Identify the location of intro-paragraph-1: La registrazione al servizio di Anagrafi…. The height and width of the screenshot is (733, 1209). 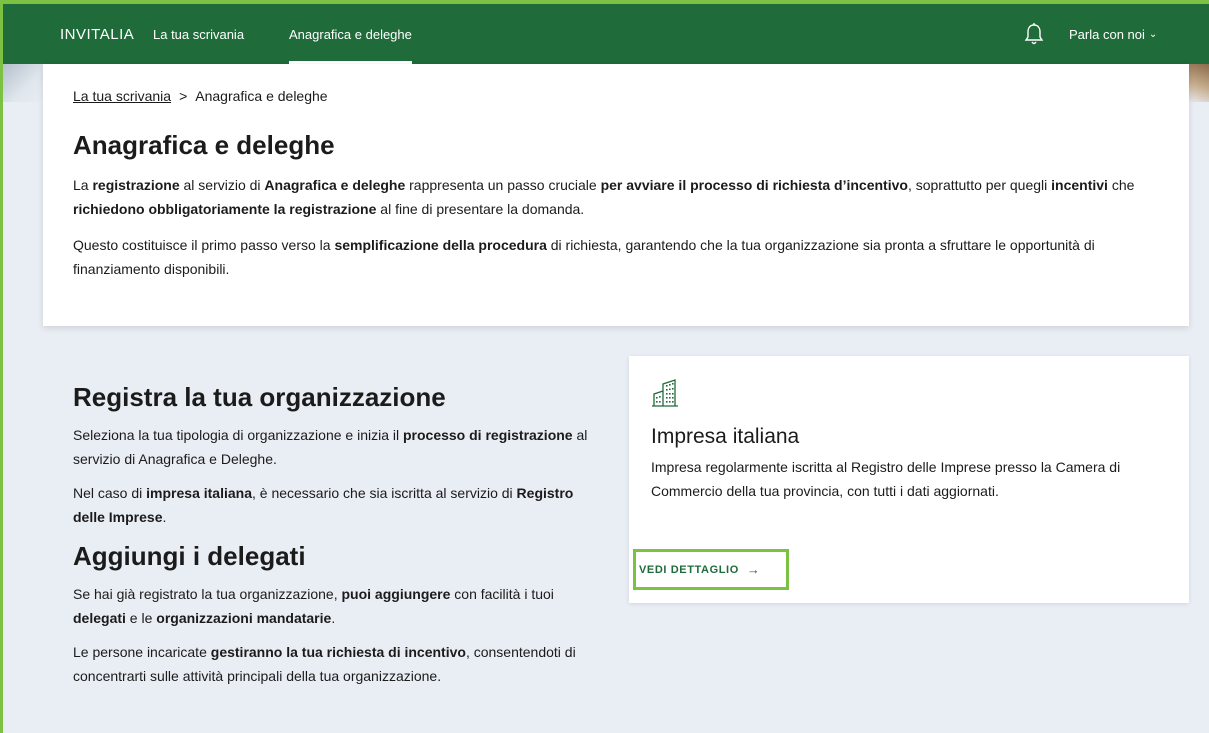
(604, 197).